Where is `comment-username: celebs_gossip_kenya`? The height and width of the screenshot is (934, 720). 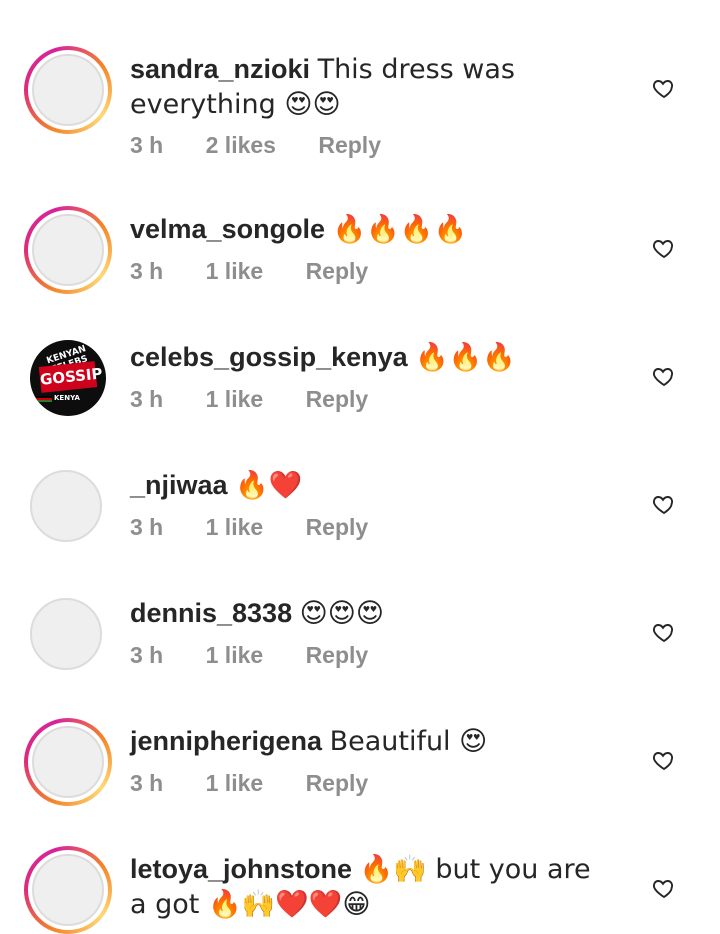 comment-username: celebs_gossip_kenya is located at coordinates (269, 357).